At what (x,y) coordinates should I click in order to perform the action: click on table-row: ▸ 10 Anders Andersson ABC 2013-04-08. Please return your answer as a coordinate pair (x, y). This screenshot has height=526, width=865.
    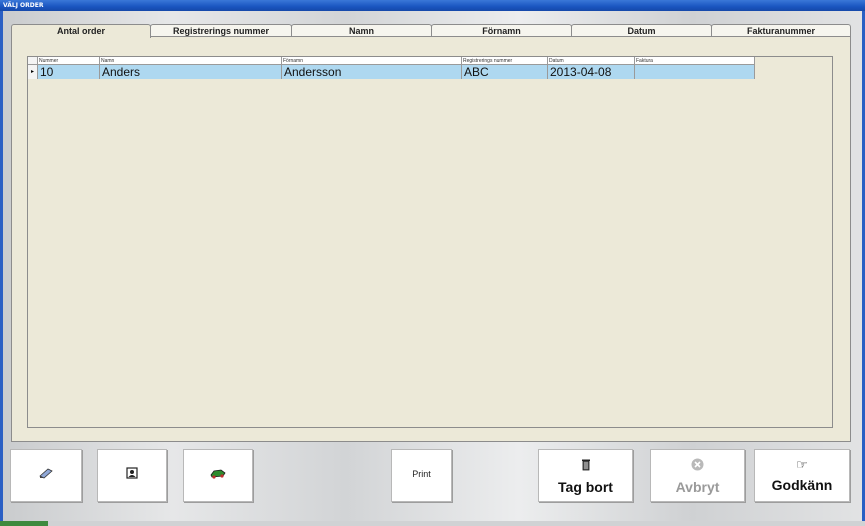
    Looking at the image, I should click on (391, 72).